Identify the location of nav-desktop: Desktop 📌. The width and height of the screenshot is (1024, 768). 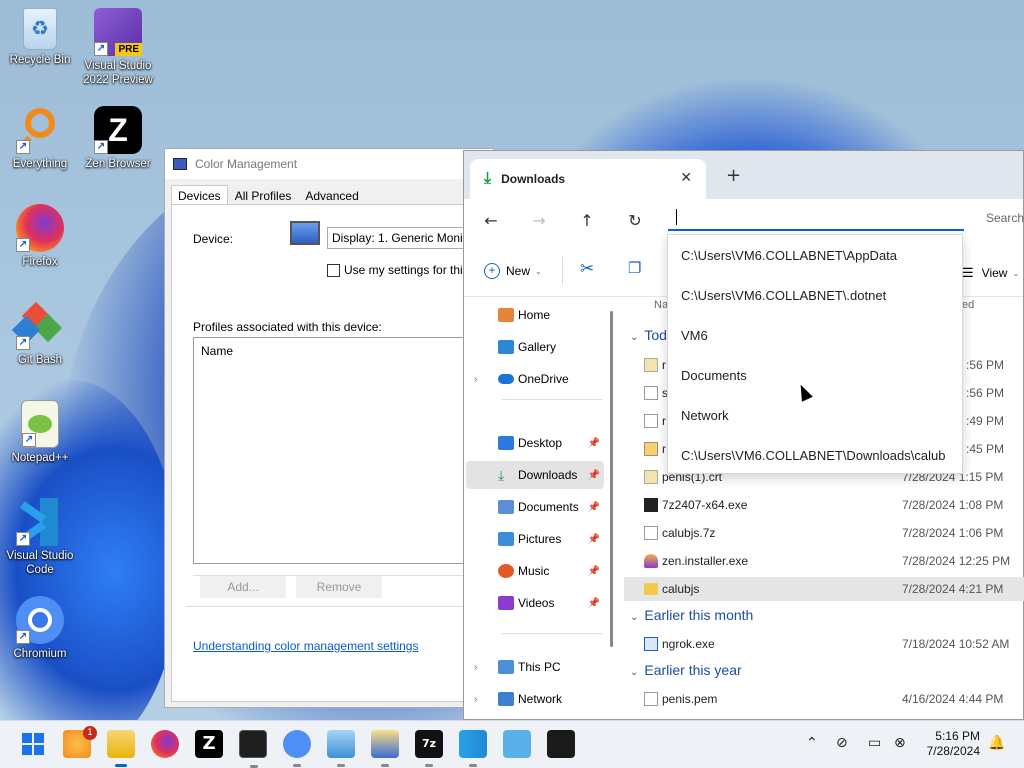
(535, 443).